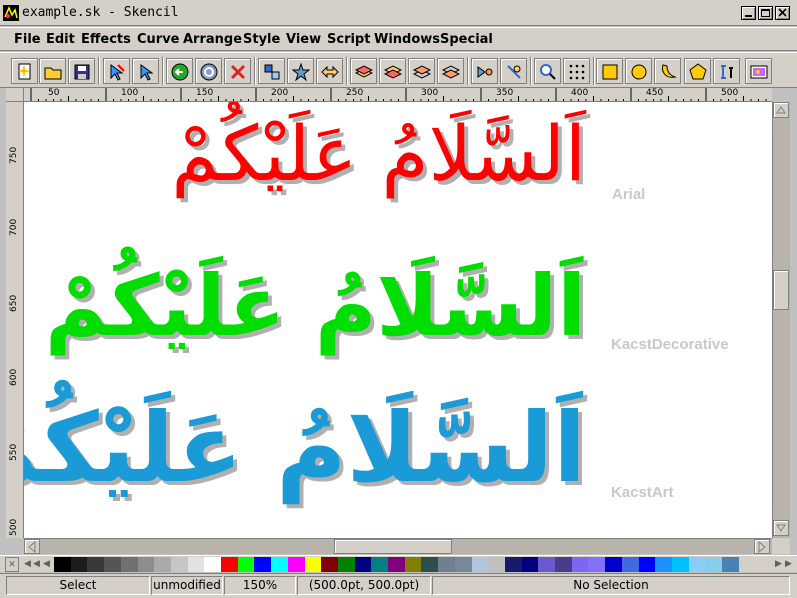 Image resolution: width=797 pixels, height=598 pixels. I want to click on scroll-left-button, so click(32, 546).